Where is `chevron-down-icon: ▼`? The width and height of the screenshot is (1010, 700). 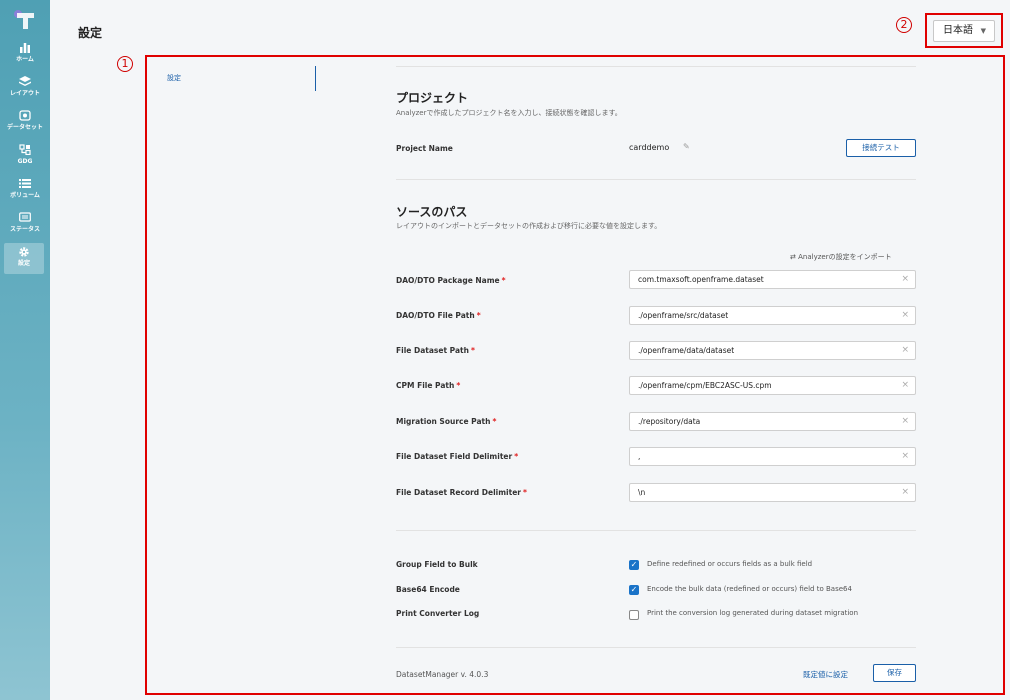
chevron-down-icon: ▼ is located at coordinates (983, 31).